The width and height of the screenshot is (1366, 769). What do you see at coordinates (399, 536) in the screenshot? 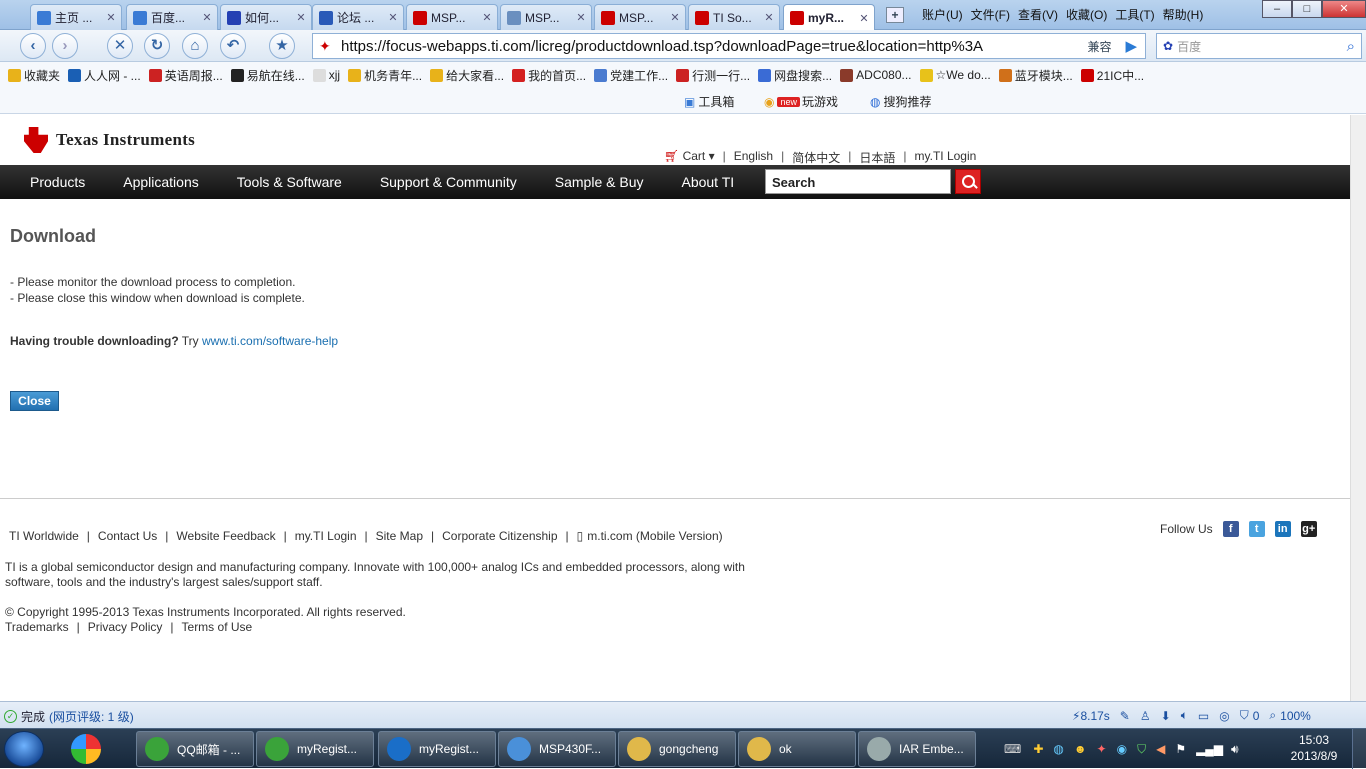
I see `footer-link: Site Map` at bounding box center [399, 536].